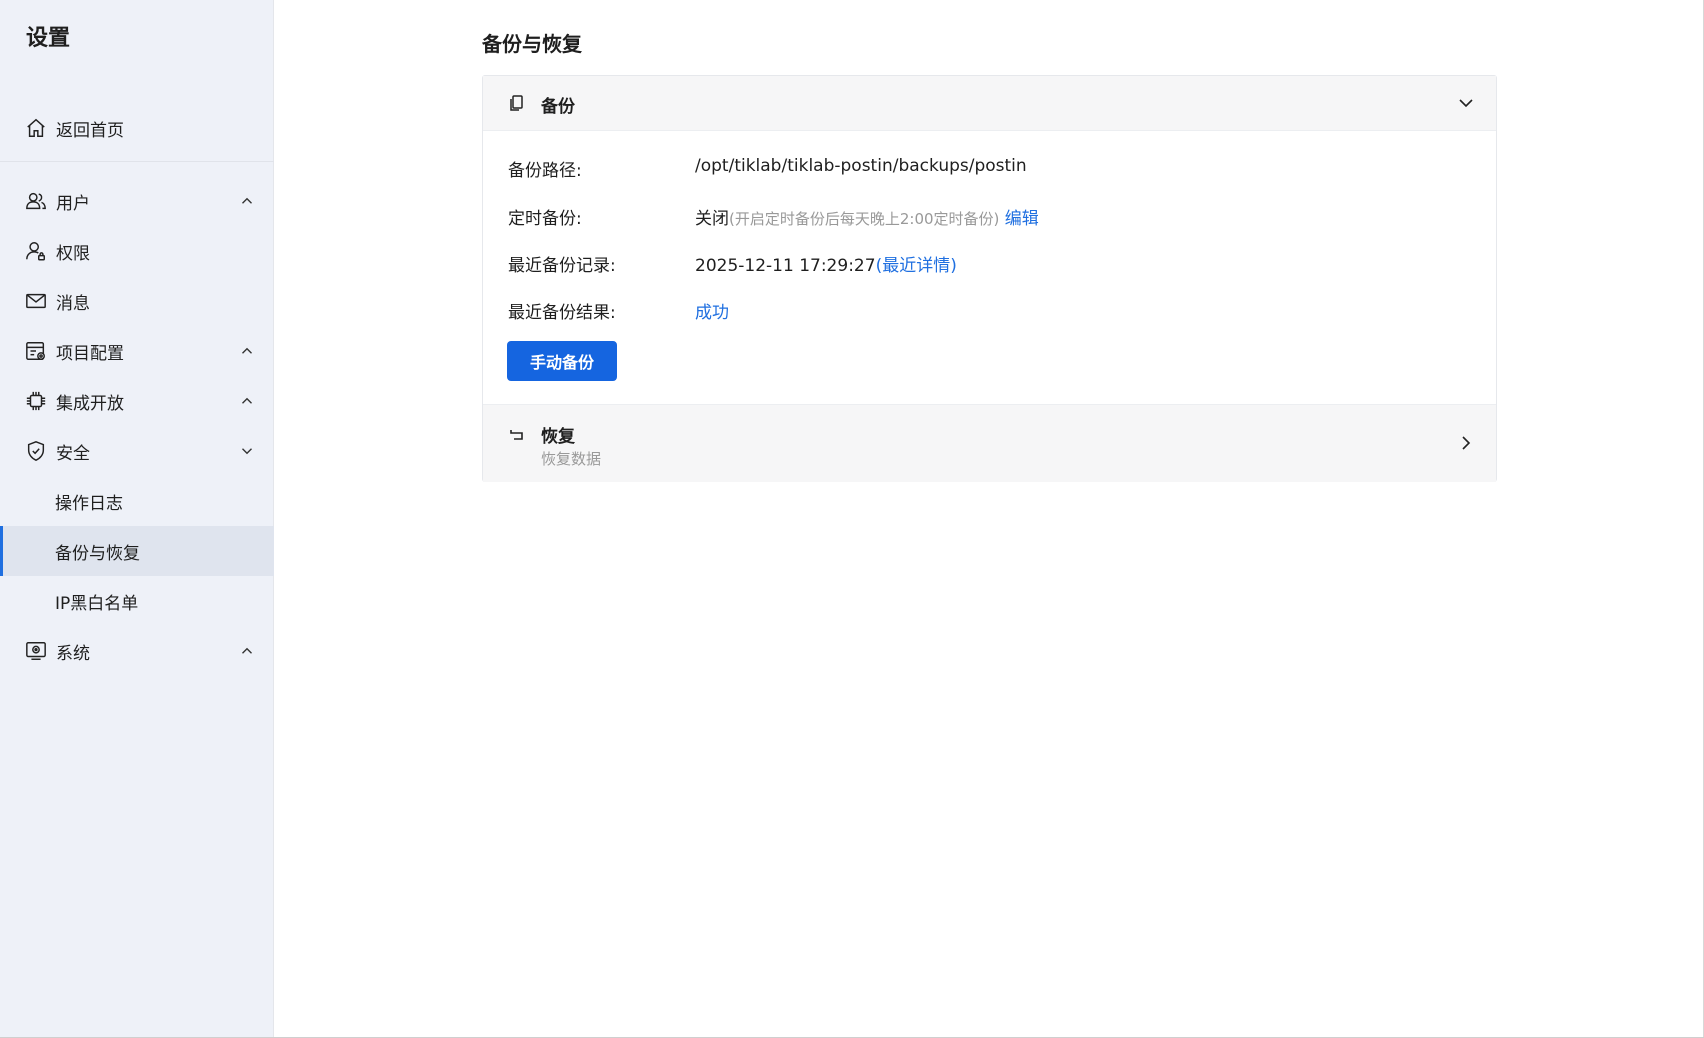 The height and width of the screenshot is (1038, 1704). Describe the element at coordinates (1022, 219) in the screenshot. I see `schedule-edit-link: 编辑` at that location.